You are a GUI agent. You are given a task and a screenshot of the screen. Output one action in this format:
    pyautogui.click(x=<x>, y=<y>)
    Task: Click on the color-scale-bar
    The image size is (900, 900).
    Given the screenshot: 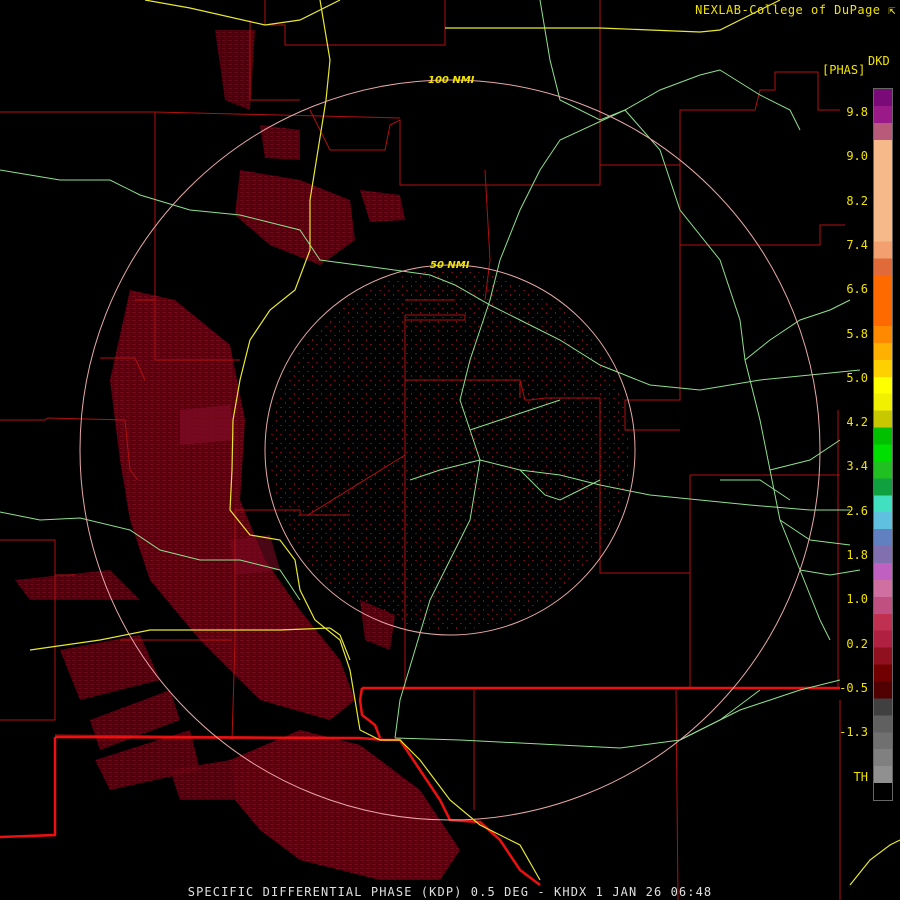 What is the action you would take?
    pyautogui.click(x=883, y=444)
    